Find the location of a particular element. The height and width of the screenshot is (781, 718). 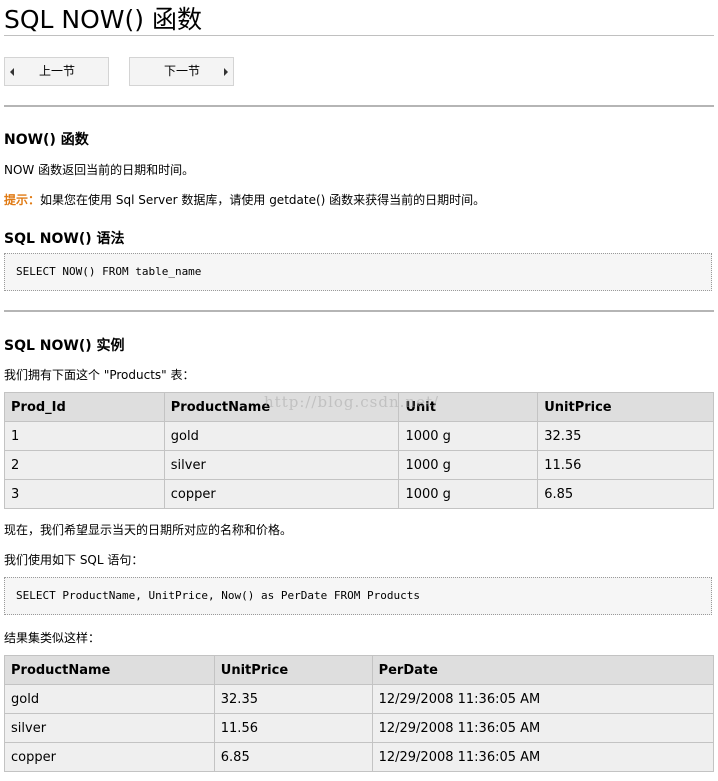

table-header-row: Prod_Id ProductName Unit UnitPrice is located at coordinates (359, 407).